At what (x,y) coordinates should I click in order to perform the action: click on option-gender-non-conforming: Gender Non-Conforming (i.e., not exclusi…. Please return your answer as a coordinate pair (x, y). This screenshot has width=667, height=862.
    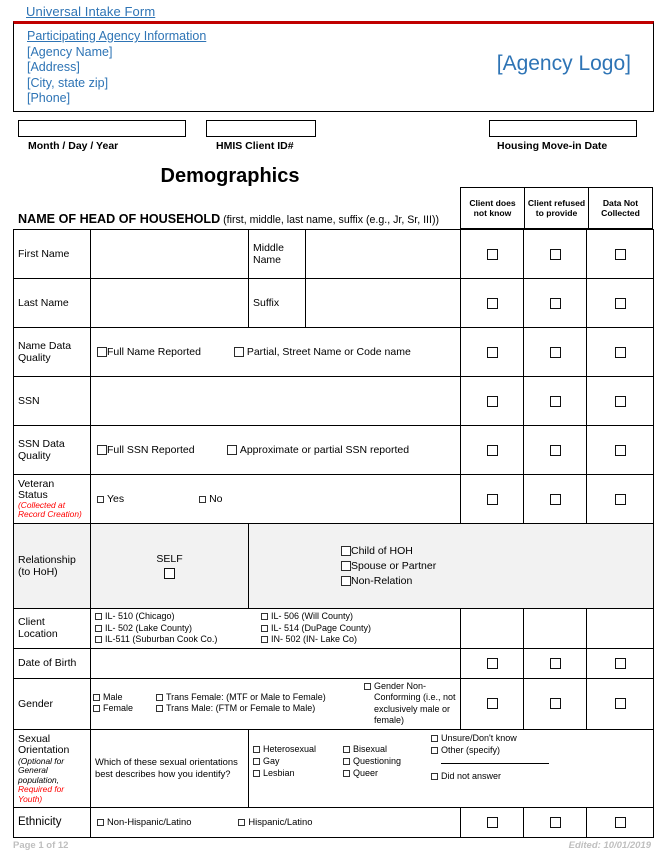
    Looking at the image, I should click on (411, 704).